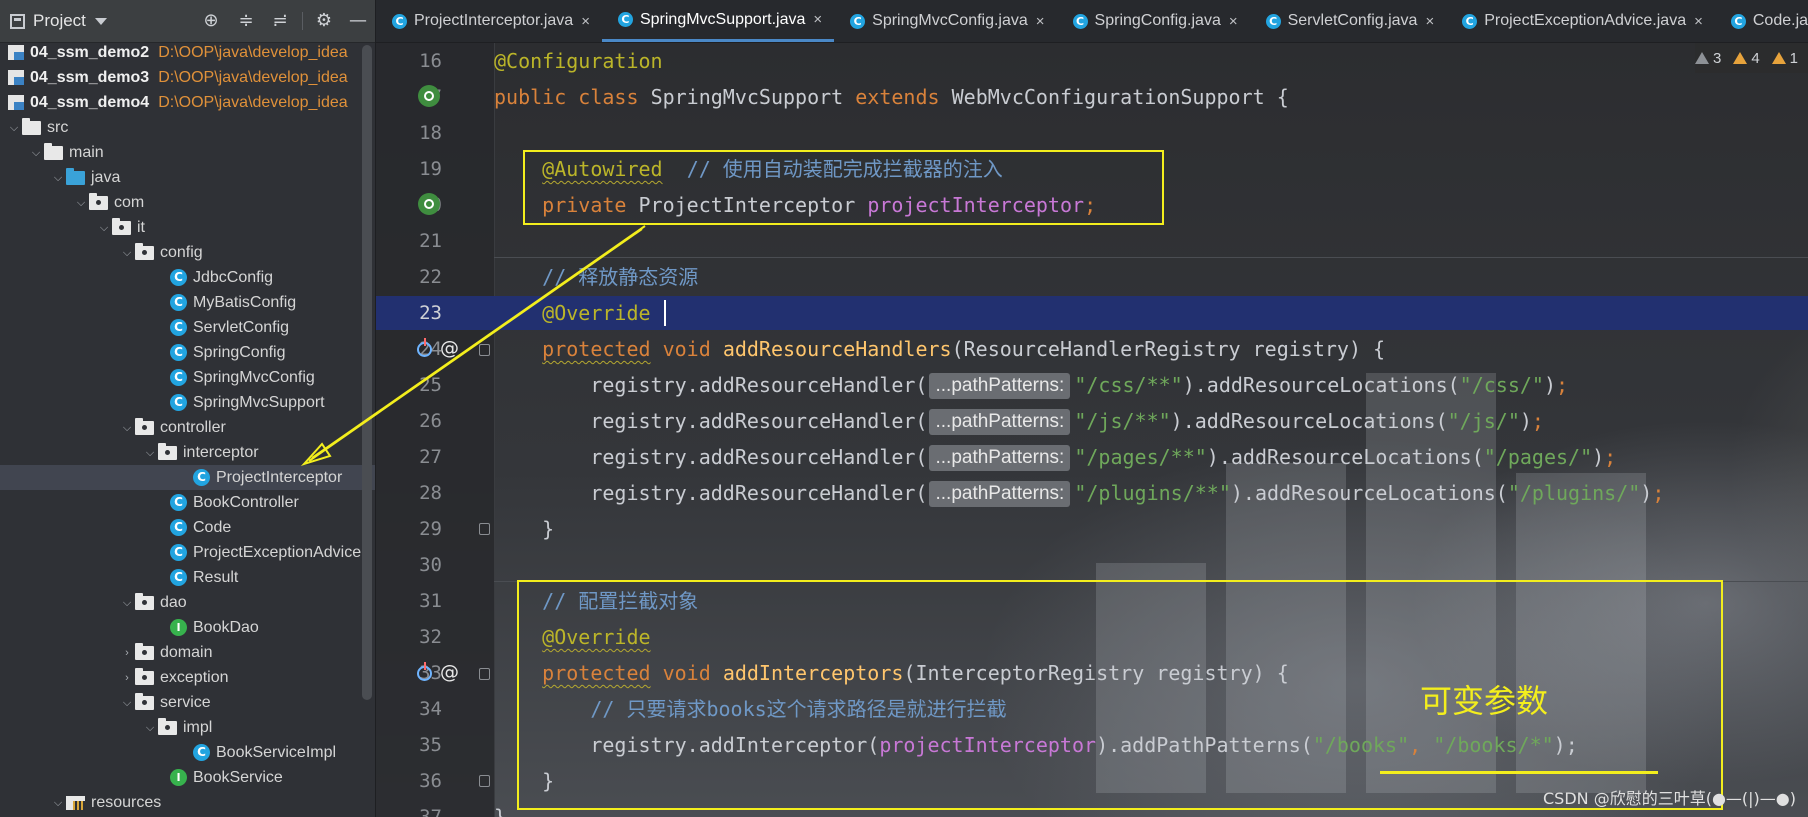  Describe the element at coordinates (187, 502) in the screenshot. I see `tree-class-item: C BookController` at that location.